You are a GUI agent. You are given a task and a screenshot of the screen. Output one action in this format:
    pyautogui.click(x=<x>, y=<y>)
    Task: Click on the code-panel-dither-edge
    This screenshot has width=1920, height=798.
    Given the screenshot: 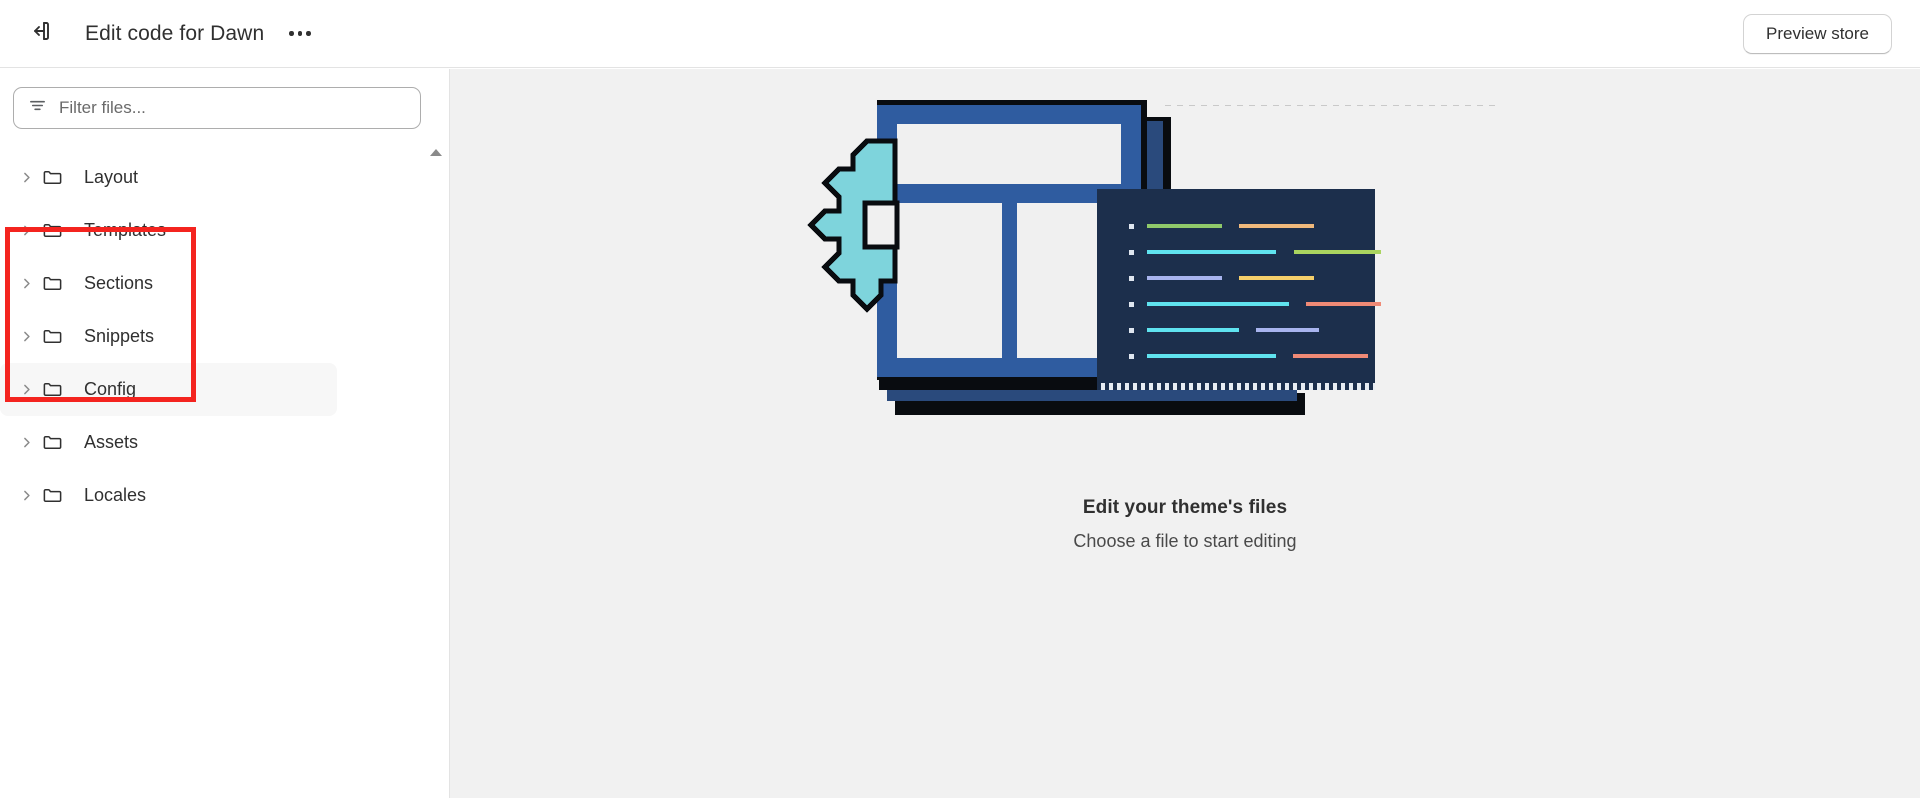 What is the action you would take?
    pyautogui.click(x=1236, y=386)
    